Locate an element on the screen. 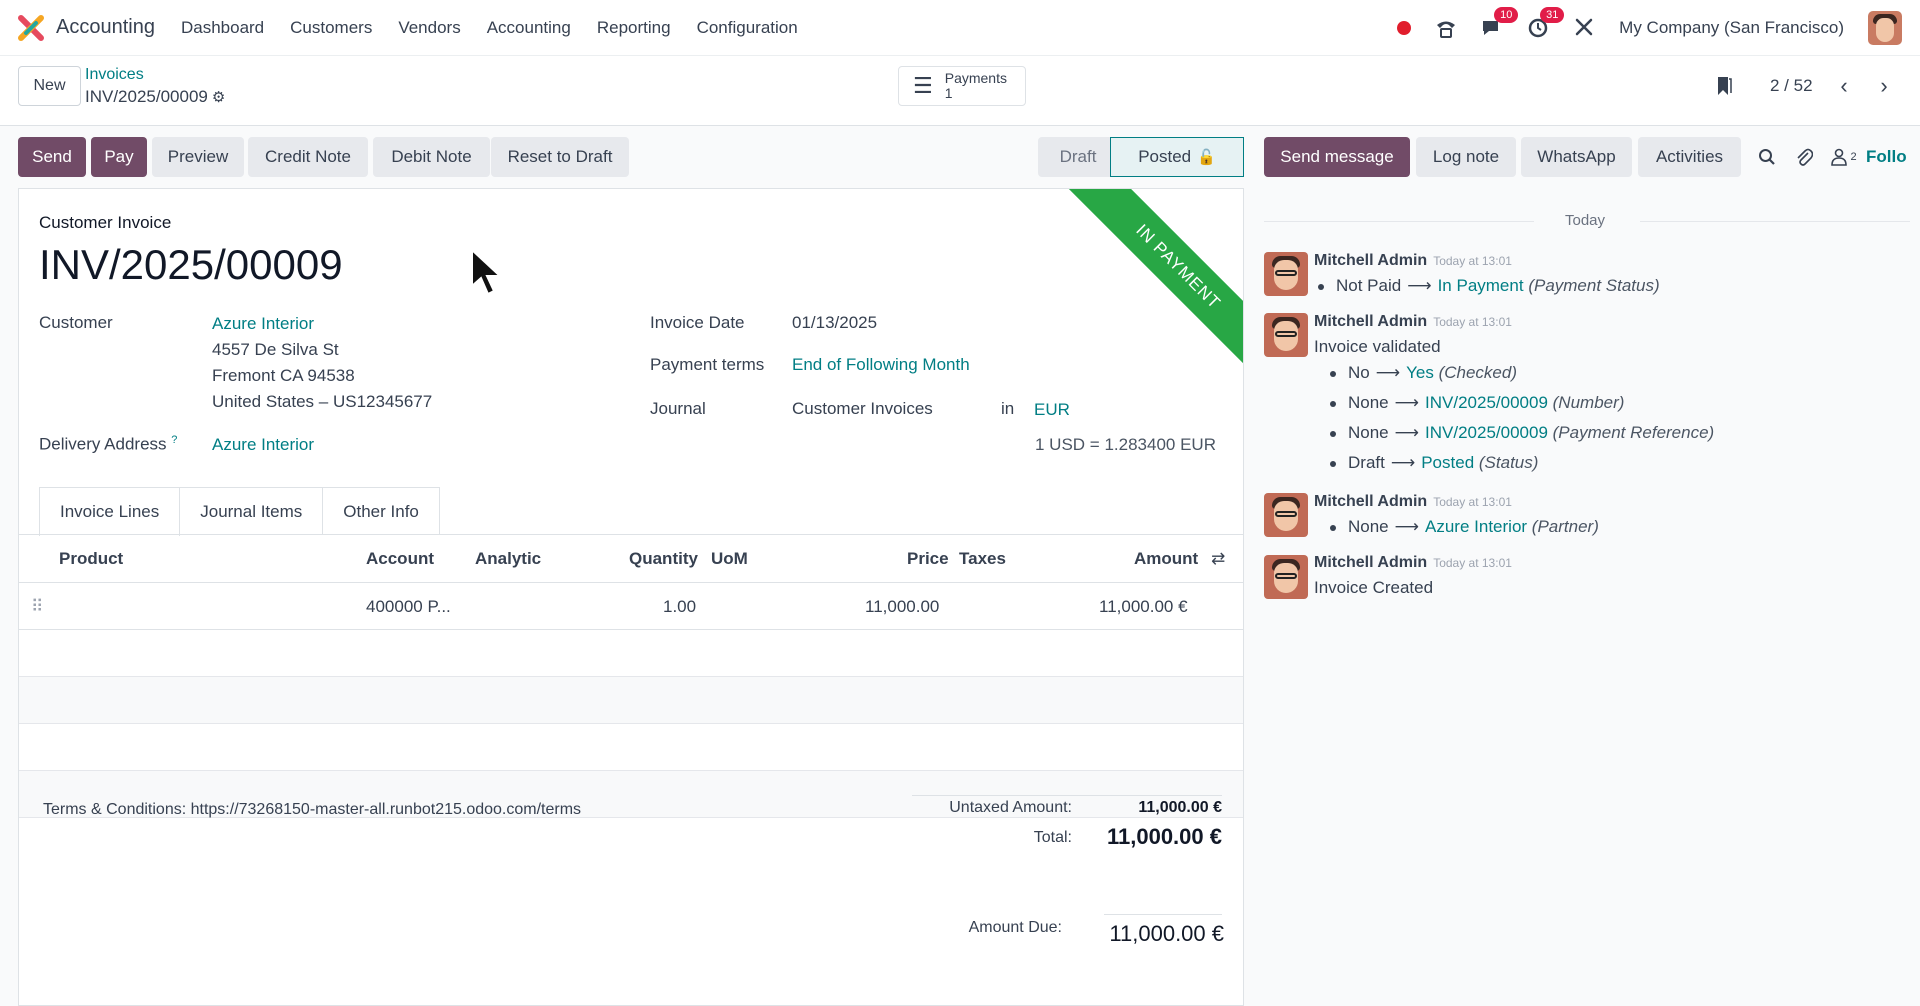 The image size is (1920, 1006). whatsapp-button: WhatsApp is located at coordinates (1576, 157).